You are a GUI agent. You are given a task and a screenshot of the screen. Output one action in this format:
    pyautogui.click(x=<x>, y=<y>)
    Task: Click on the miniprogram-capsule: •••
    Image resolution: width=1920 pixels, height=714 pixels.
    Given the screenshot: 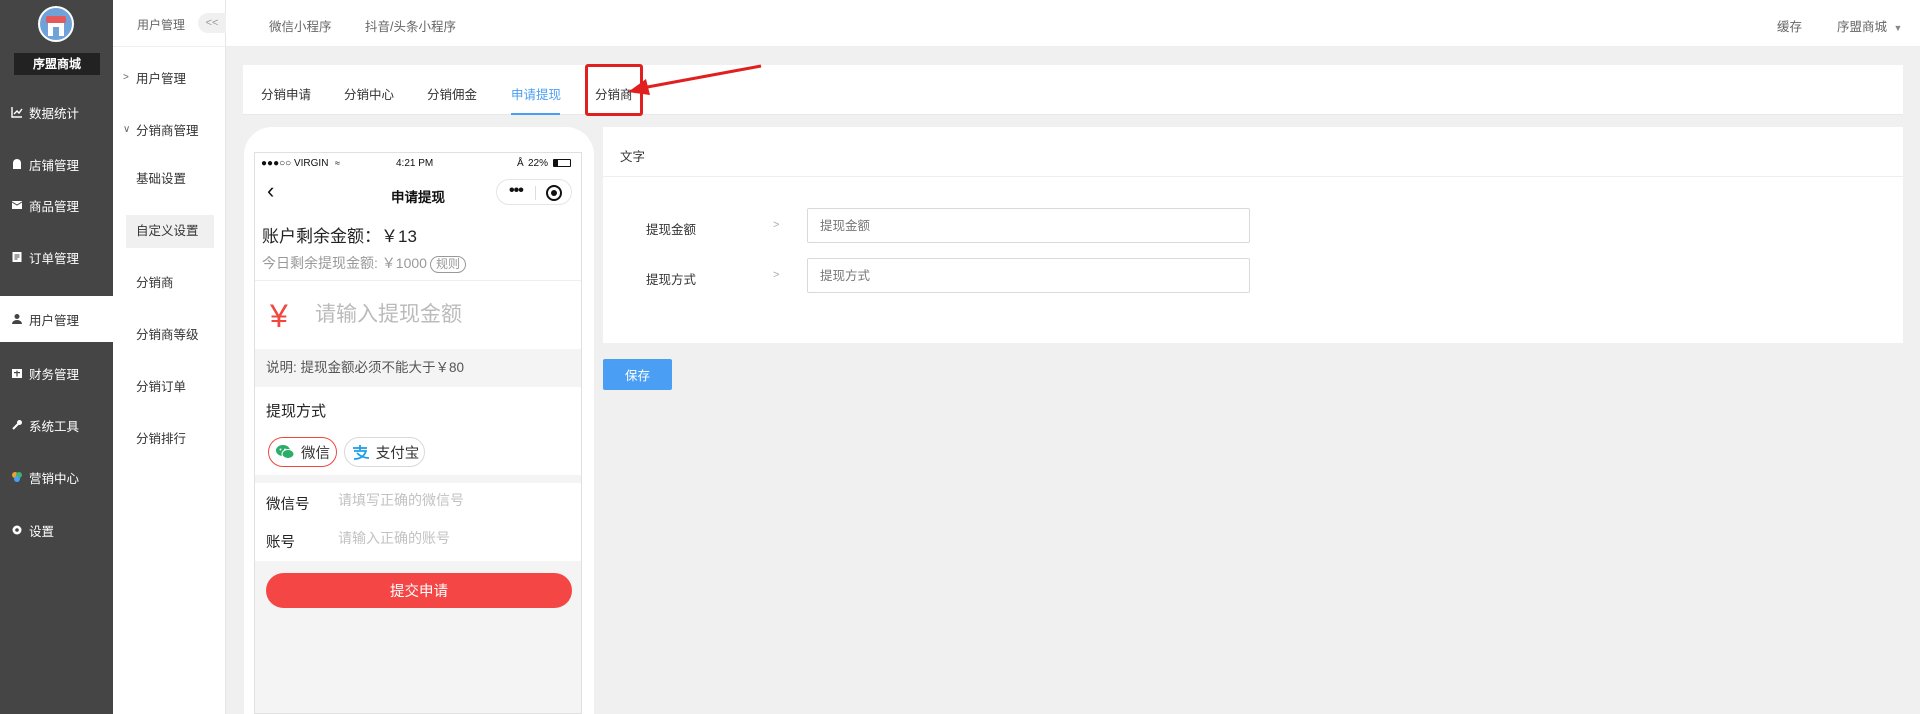 What is the action you would take?
    pyautogui.click(x=534, y=192)
    